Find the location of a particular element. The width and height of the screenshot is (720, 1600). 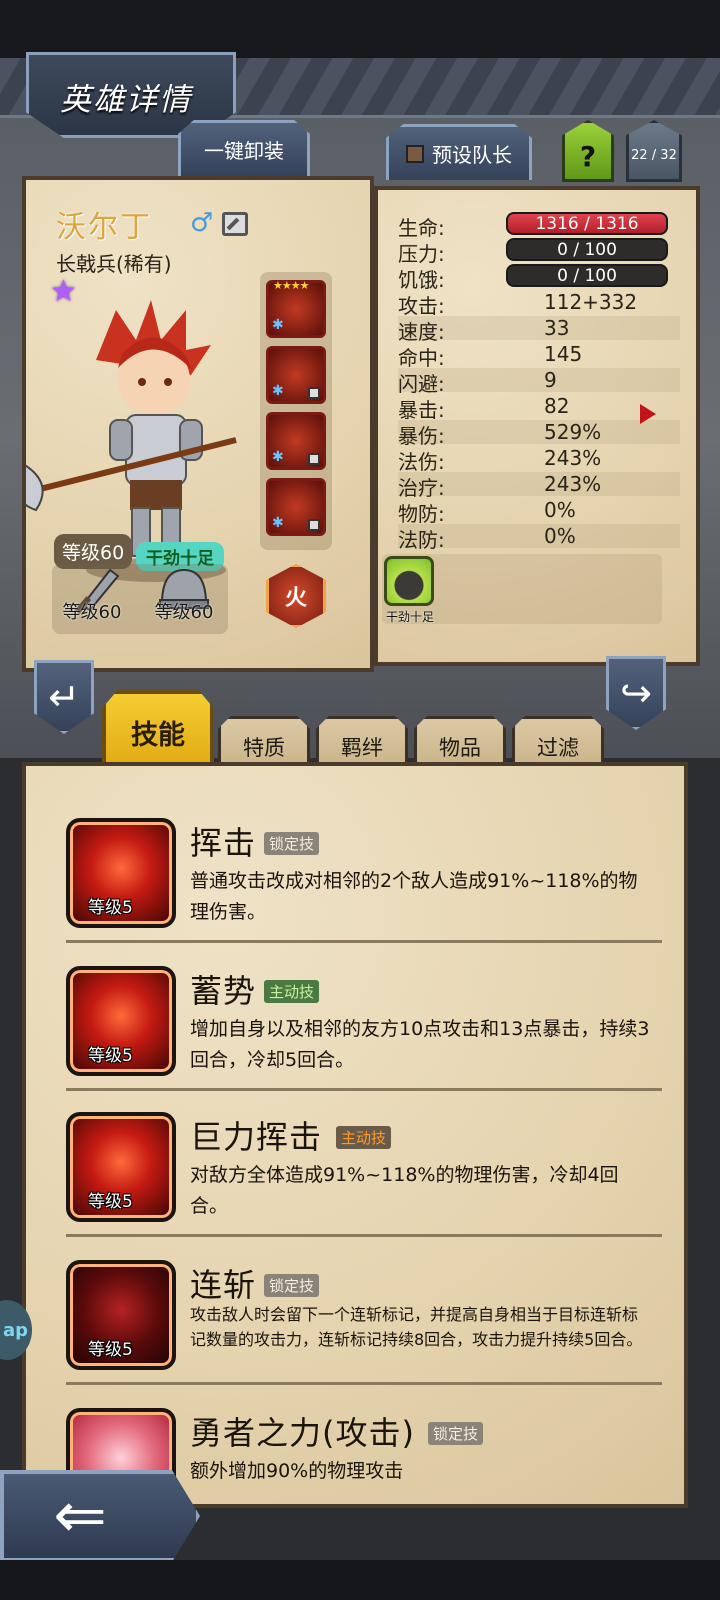

equip-slot-2: ✱ is located at coordinates (296, 375).